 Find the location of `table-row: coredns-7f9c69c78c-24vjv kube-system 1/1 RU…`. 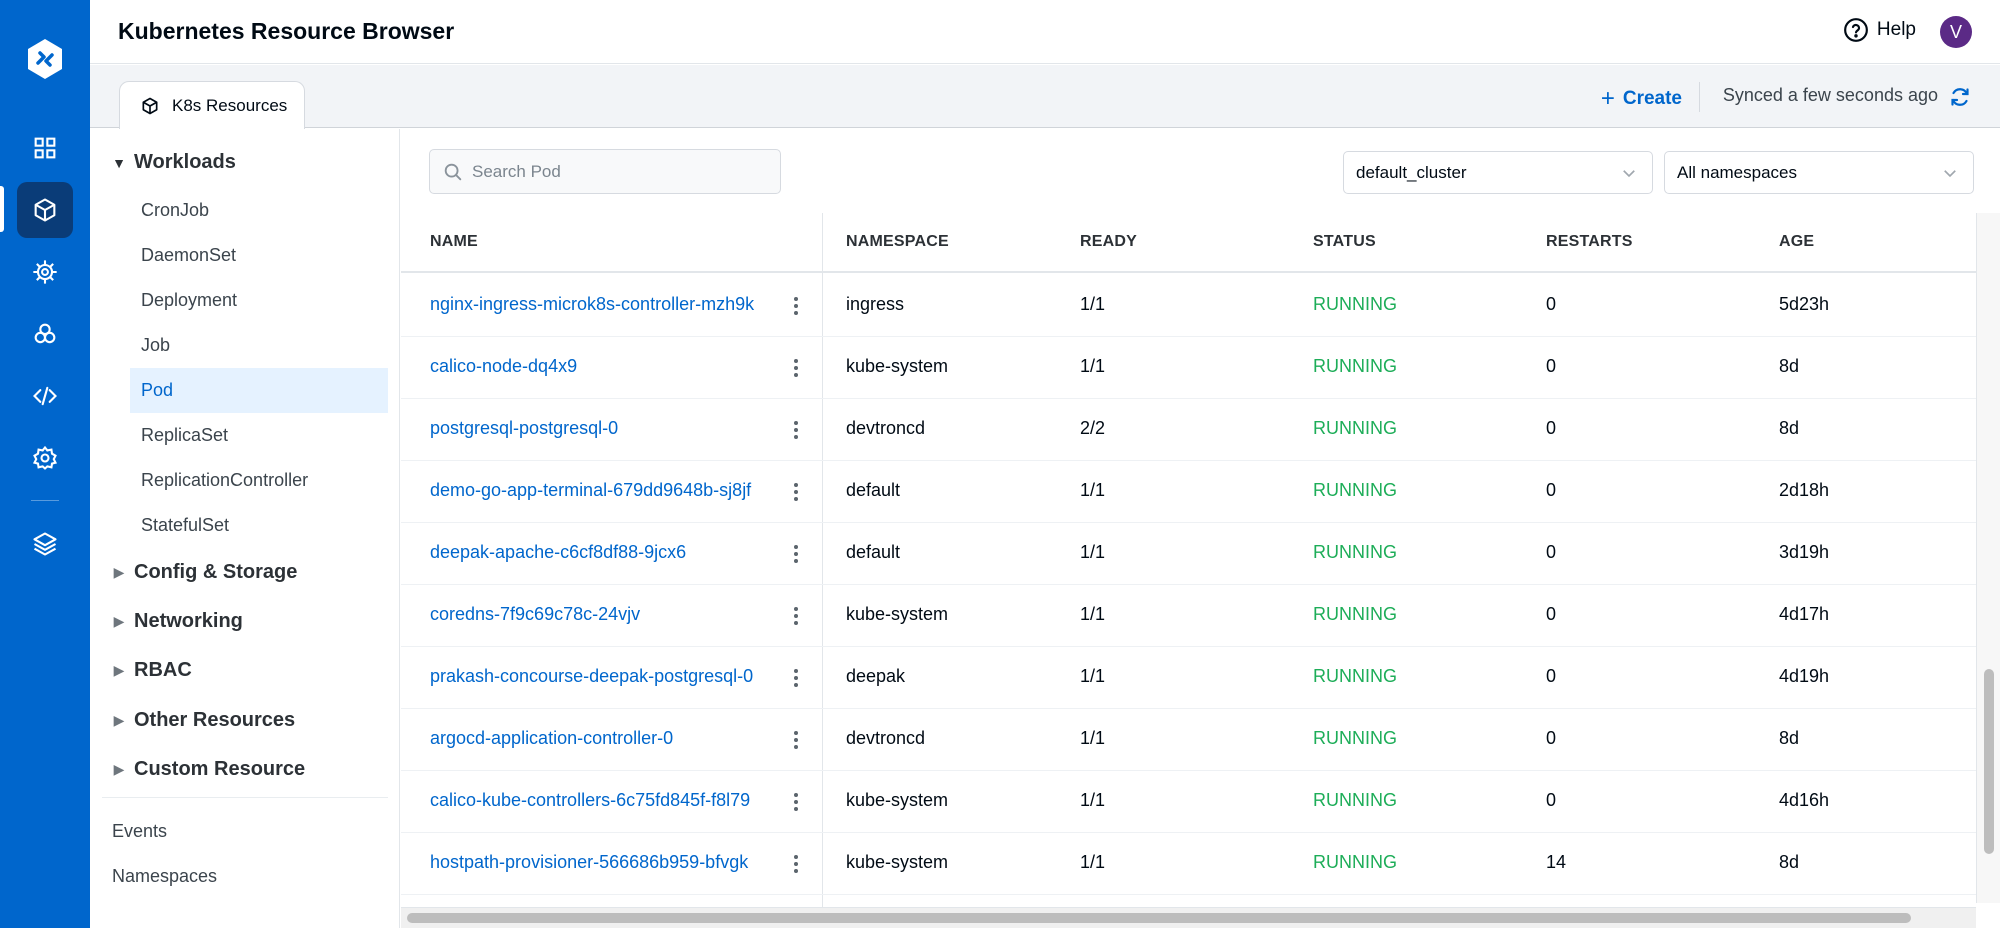

table-row: coredns-7f9c69c78c-24vjv kube-system 1/1 RU… is located at coordinates (1188, 616).